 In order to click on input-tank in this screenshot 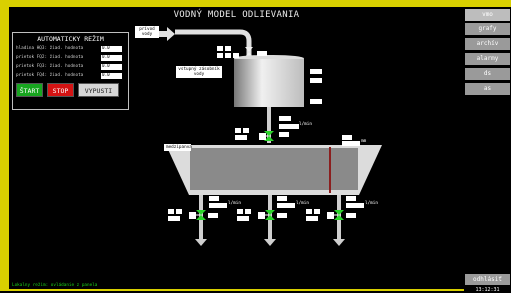, I will do `click(269, 83)`.